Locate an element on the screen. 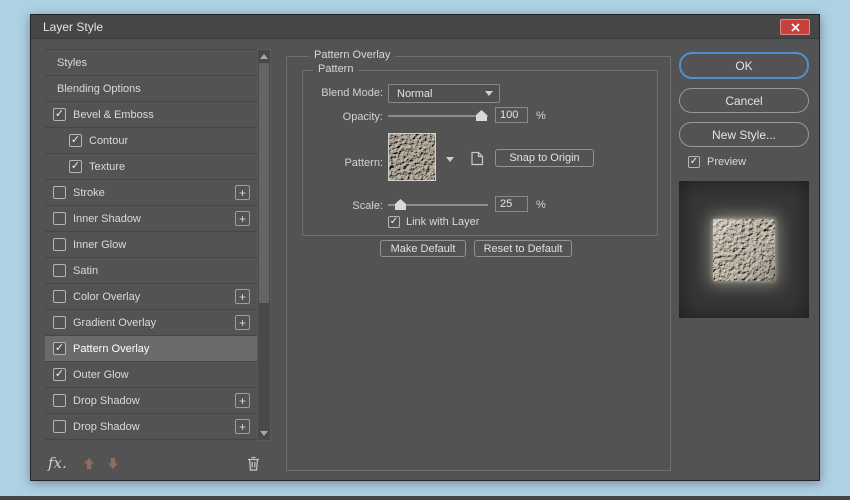  blend-mode-label: Blend Mode: is located at coordinates (352, 93).